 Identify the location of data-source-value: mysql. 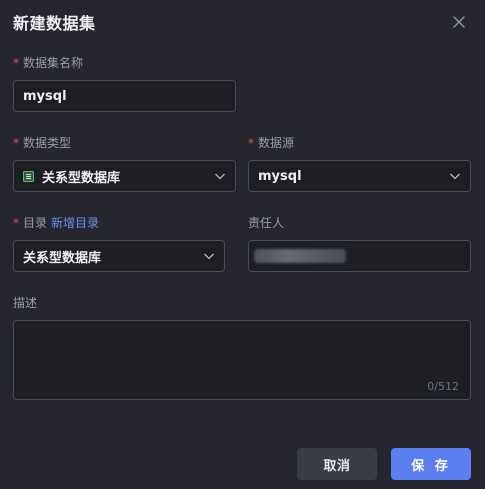
(280, 176).